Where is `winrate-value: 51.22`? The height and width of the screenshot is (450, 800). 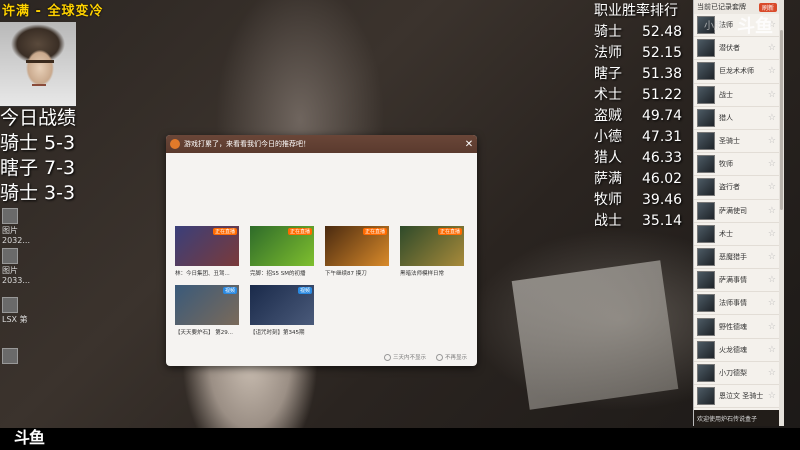 winrate-value: 51.22 is located at coordinates (662, 95).